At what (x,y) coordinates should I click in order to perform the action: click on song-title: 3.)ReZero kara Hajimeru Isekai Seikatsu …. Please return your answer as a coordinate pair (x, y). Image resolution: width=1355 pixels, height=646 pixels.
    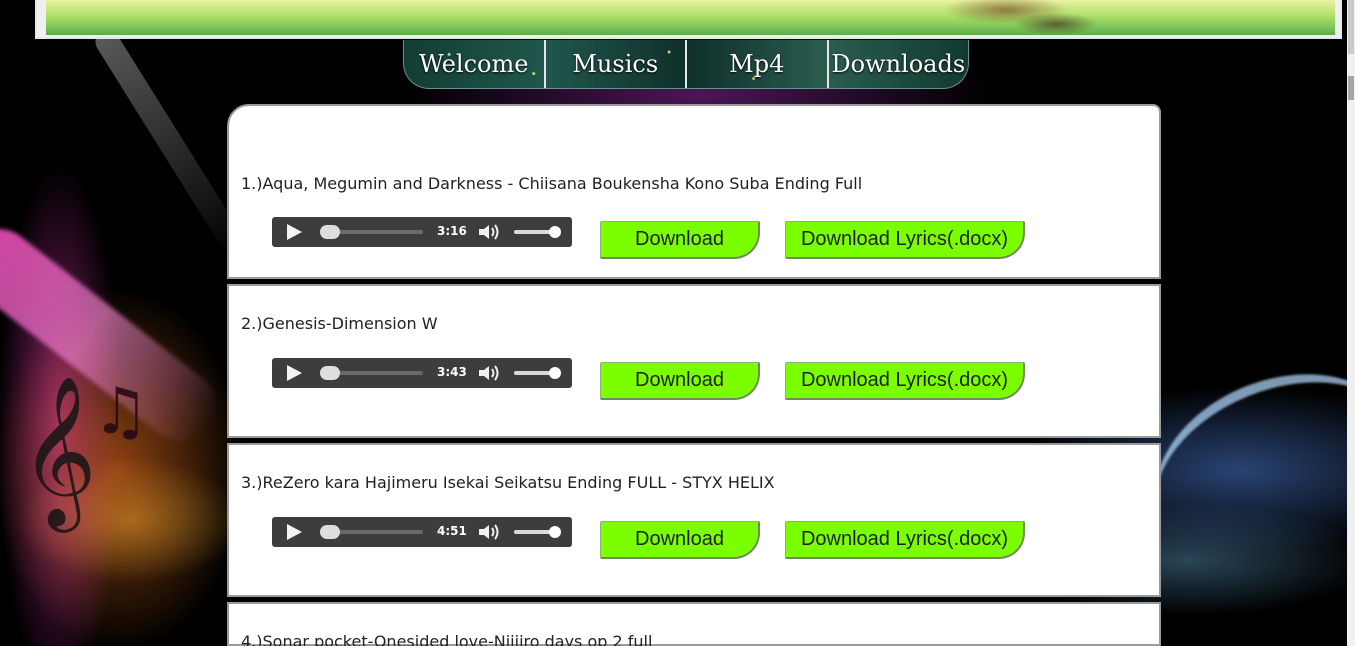
    Looking at the image, I should click on (508, 482).